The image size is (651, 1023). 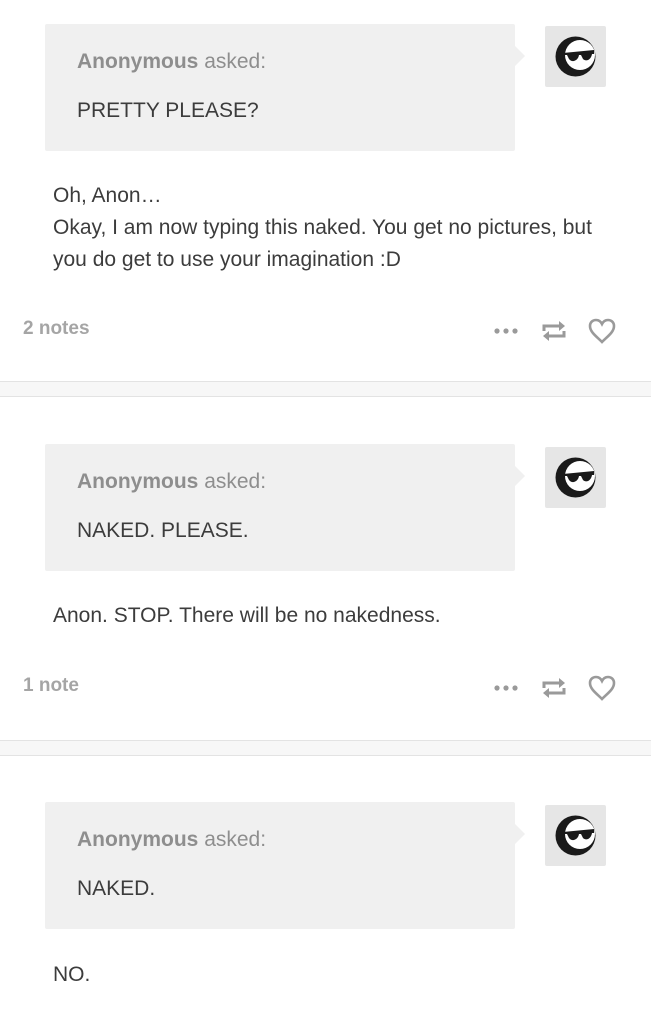 What do you see at coordinates (168, 110) in the screenshot?
I see `question-text: PRETTY PLEASE?` at bounding box center [168, 110].